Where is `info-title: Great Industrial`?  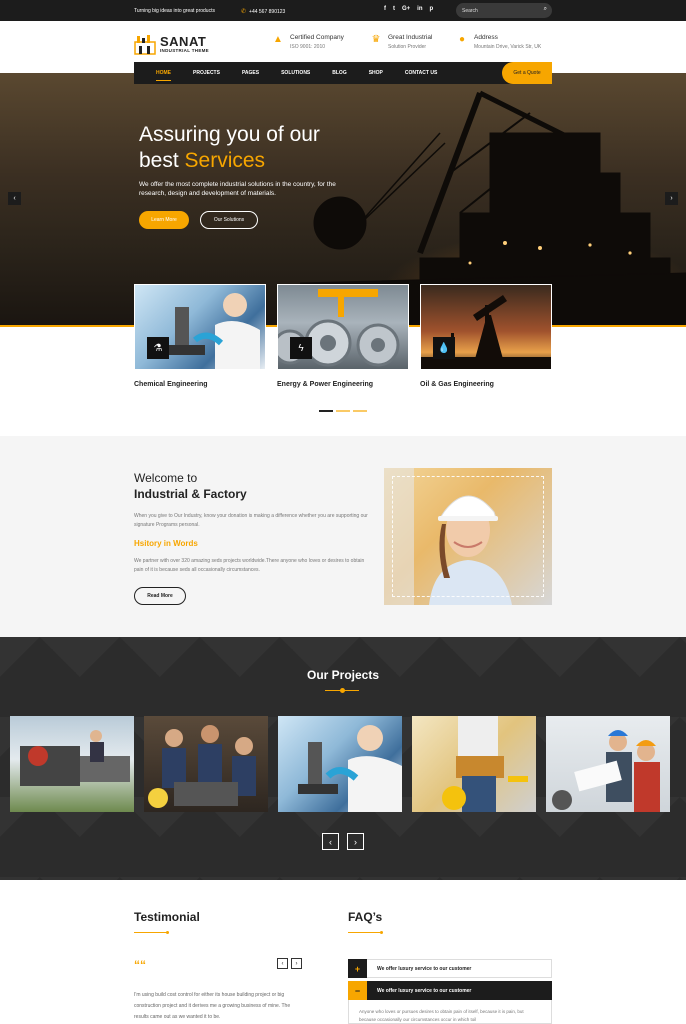
info-title: Great Industrial is located at coordinates (410, 37).